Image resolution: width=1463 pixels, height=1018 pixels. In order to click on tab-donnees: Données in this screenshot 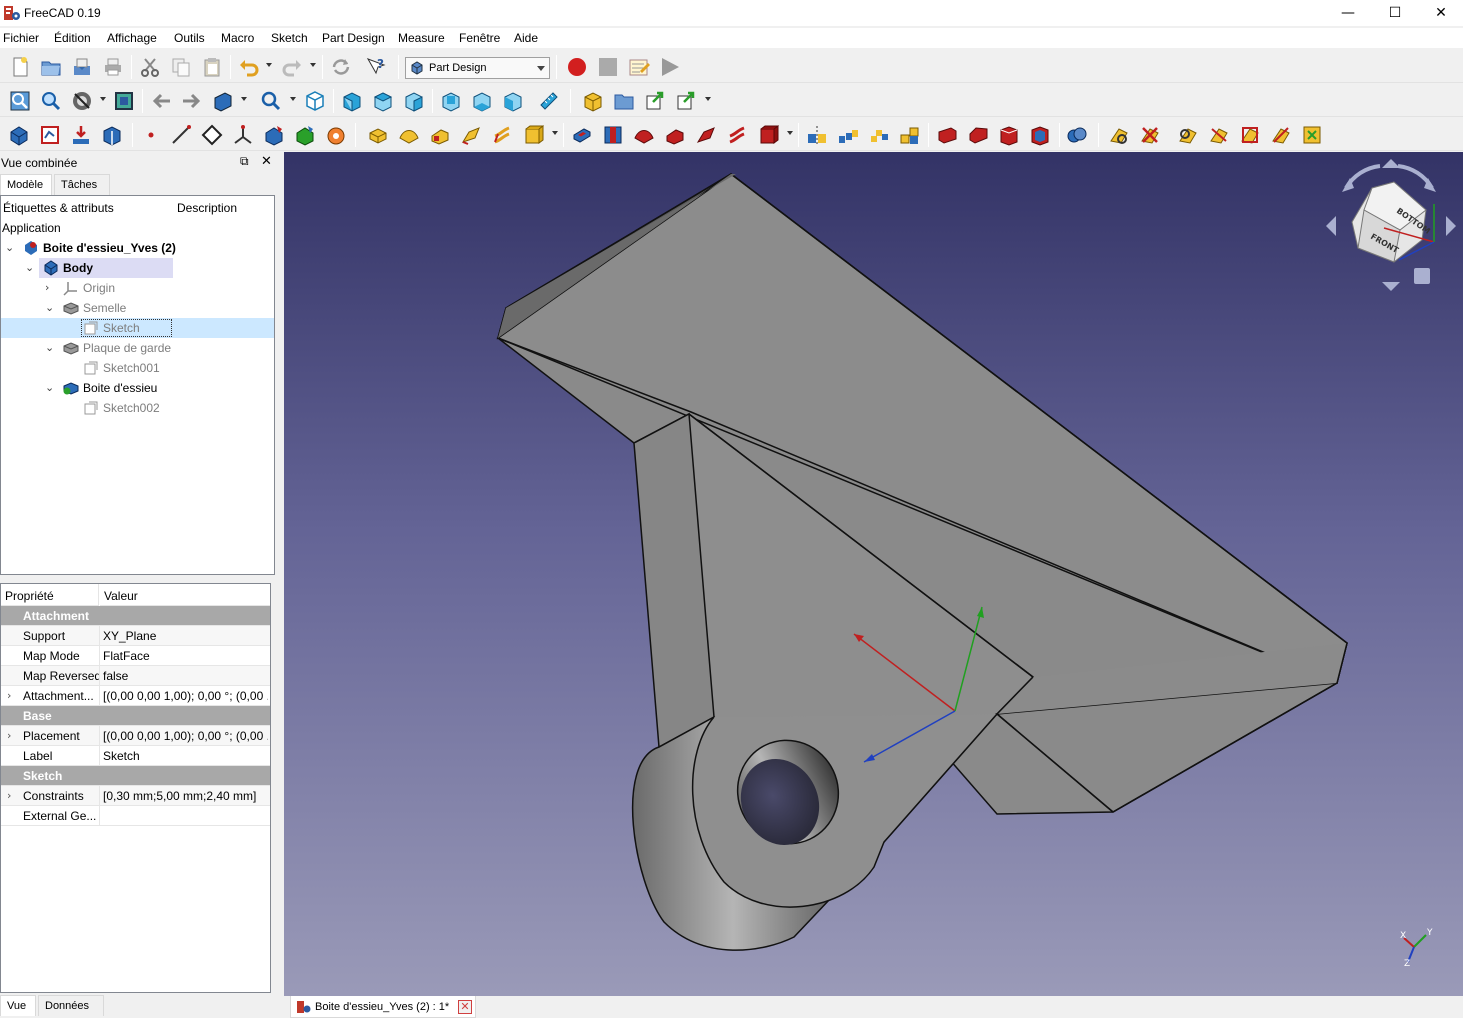, I will do `click(71, 1005)`.